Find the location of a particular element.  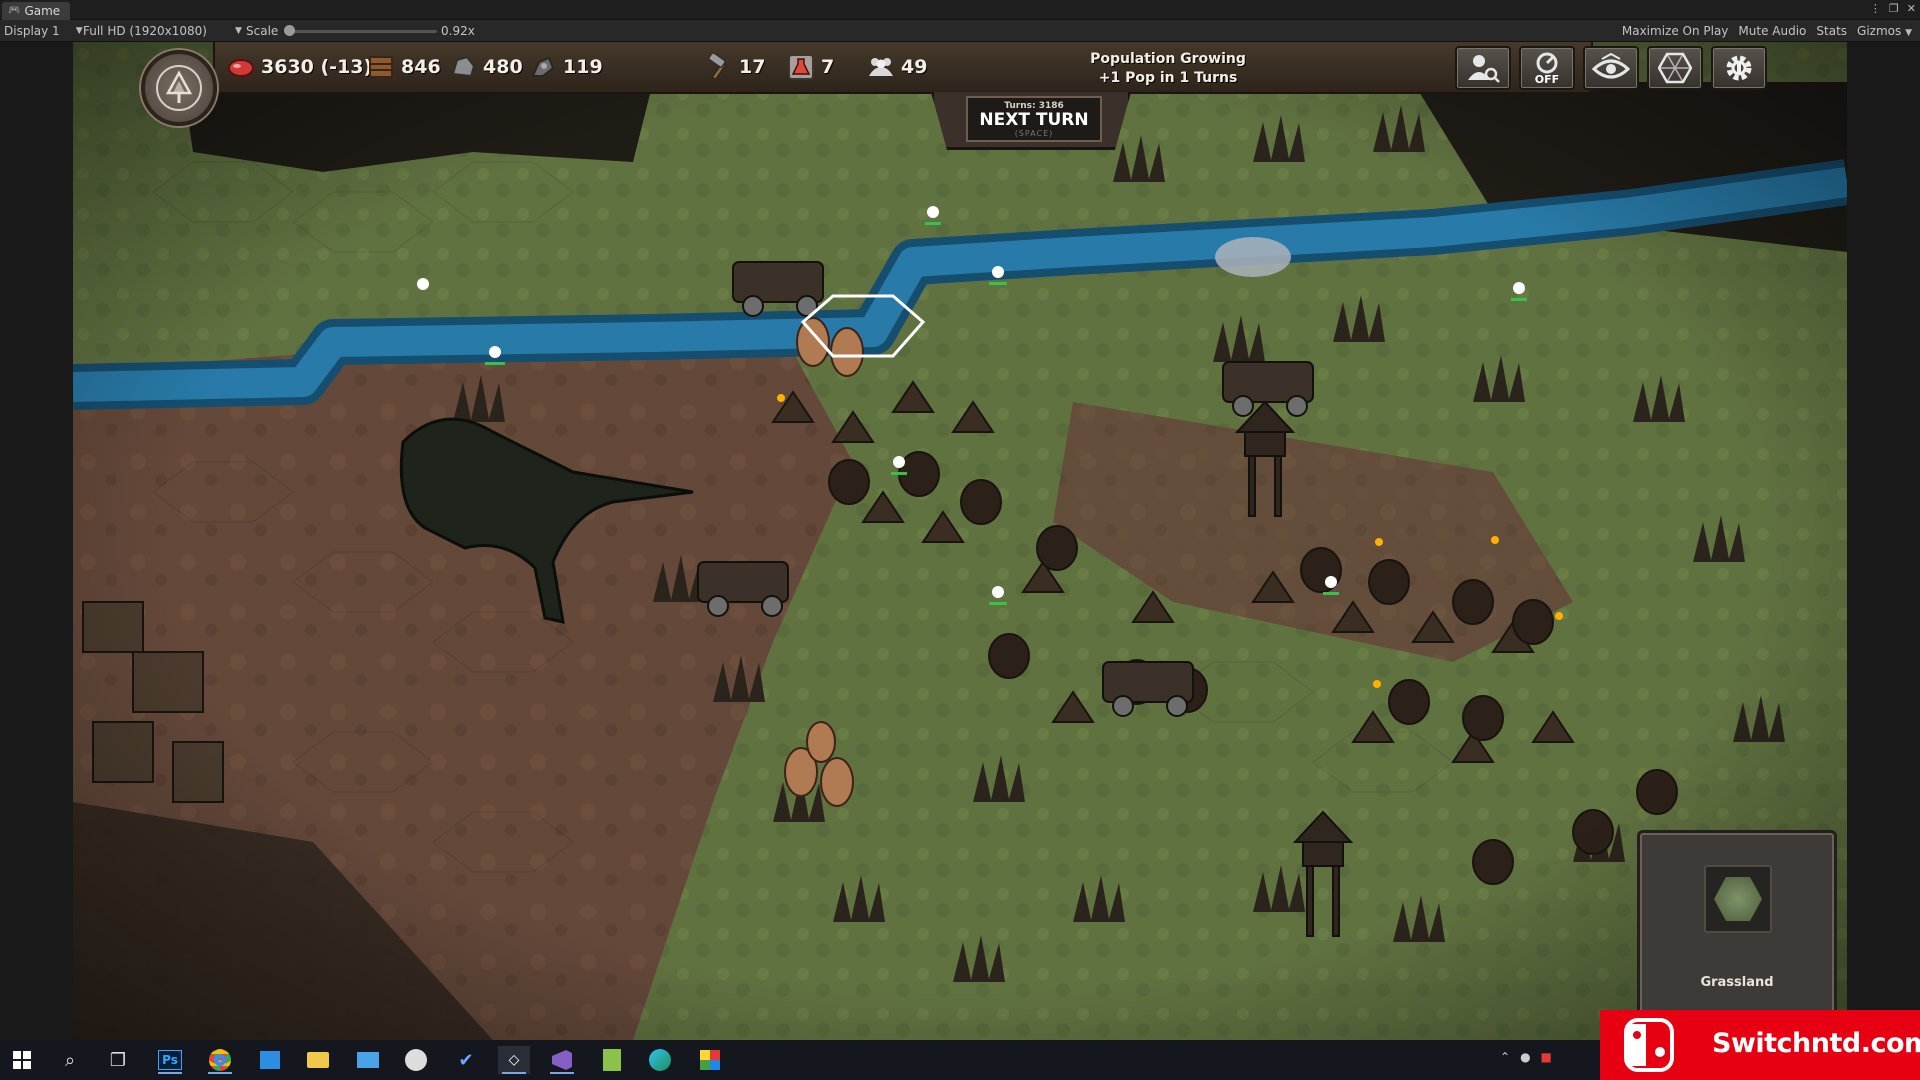

stone-icon is located at coordinates (463, 66).